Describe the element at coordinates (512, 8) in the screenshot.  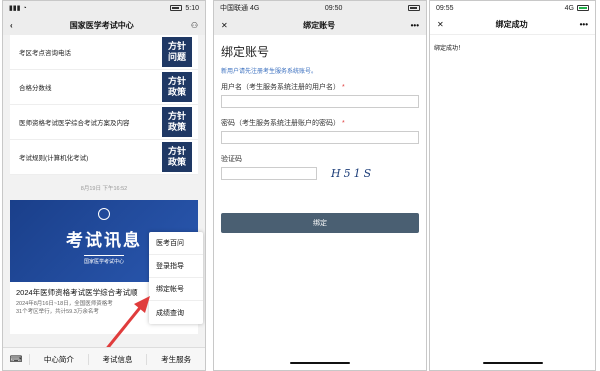
I see `status-bar: 09:55 4G` at that location.